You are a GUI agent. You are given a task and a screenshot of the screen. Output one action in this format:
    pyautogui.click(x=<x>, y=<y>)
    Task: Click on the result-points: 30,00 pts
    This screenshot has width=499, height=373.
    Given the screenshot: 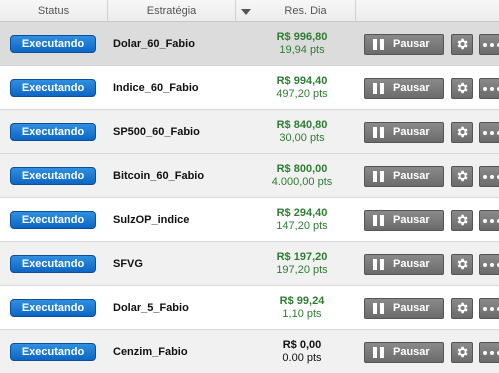 What is the action you would take?
    pyautogui.click(x=302, y=138)
    